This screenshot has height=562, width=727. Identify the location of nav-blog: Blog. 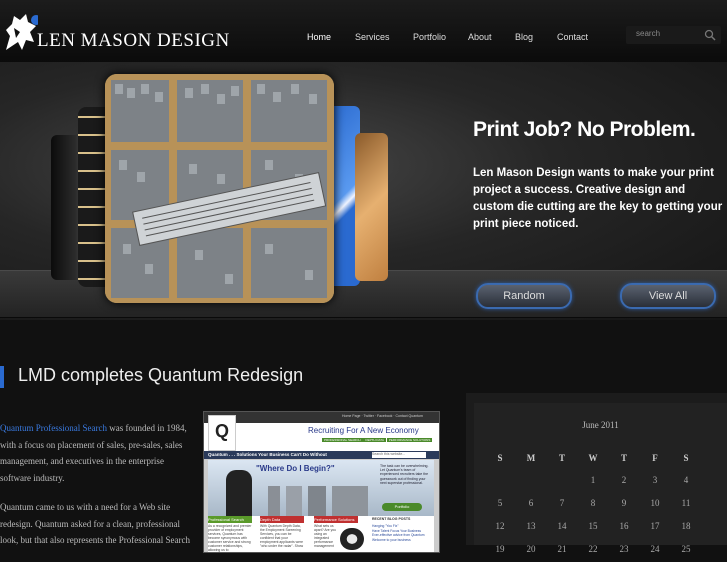
(524, 37).